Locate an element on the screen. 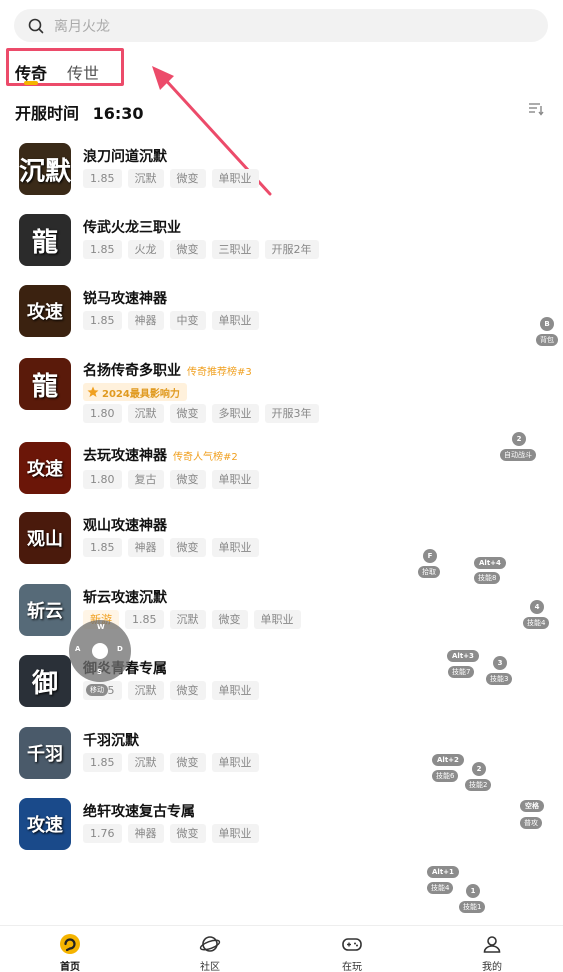  game-thumbnail: 御 is located at coordinates (45, 681).